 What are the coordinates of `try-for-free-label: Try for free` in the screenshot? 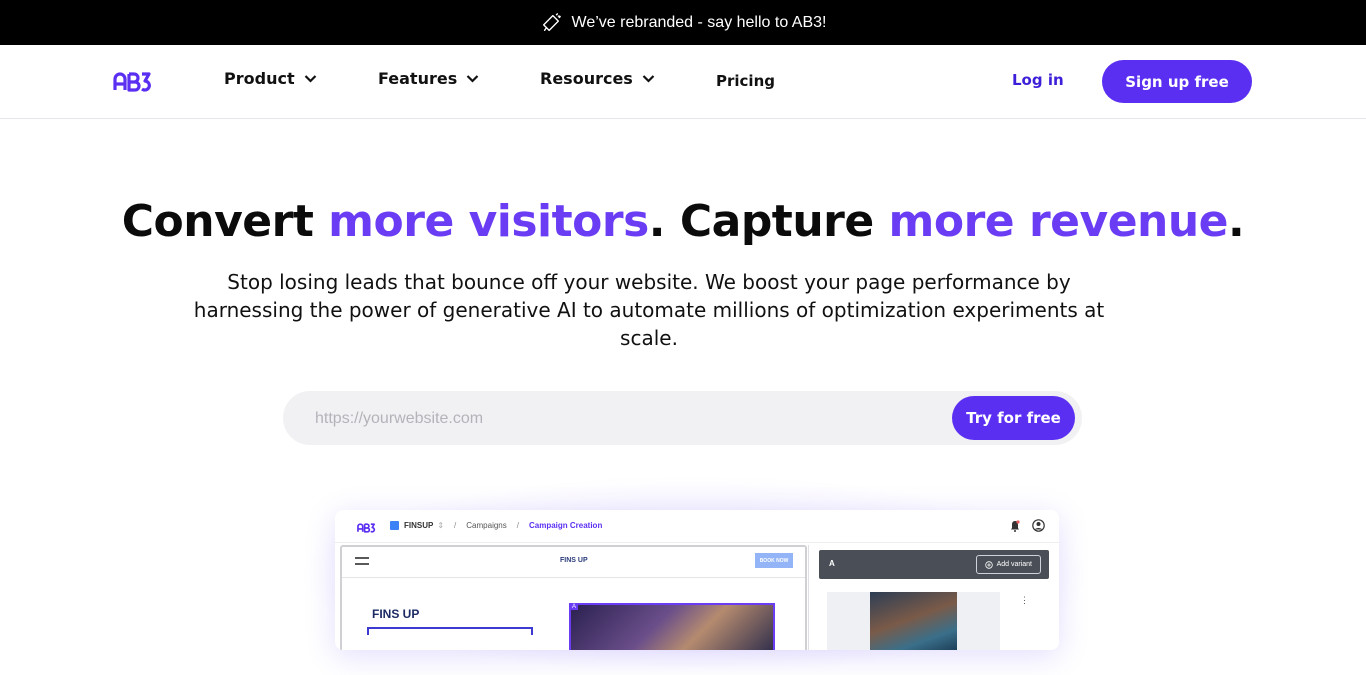 It's located at (1013, 418).